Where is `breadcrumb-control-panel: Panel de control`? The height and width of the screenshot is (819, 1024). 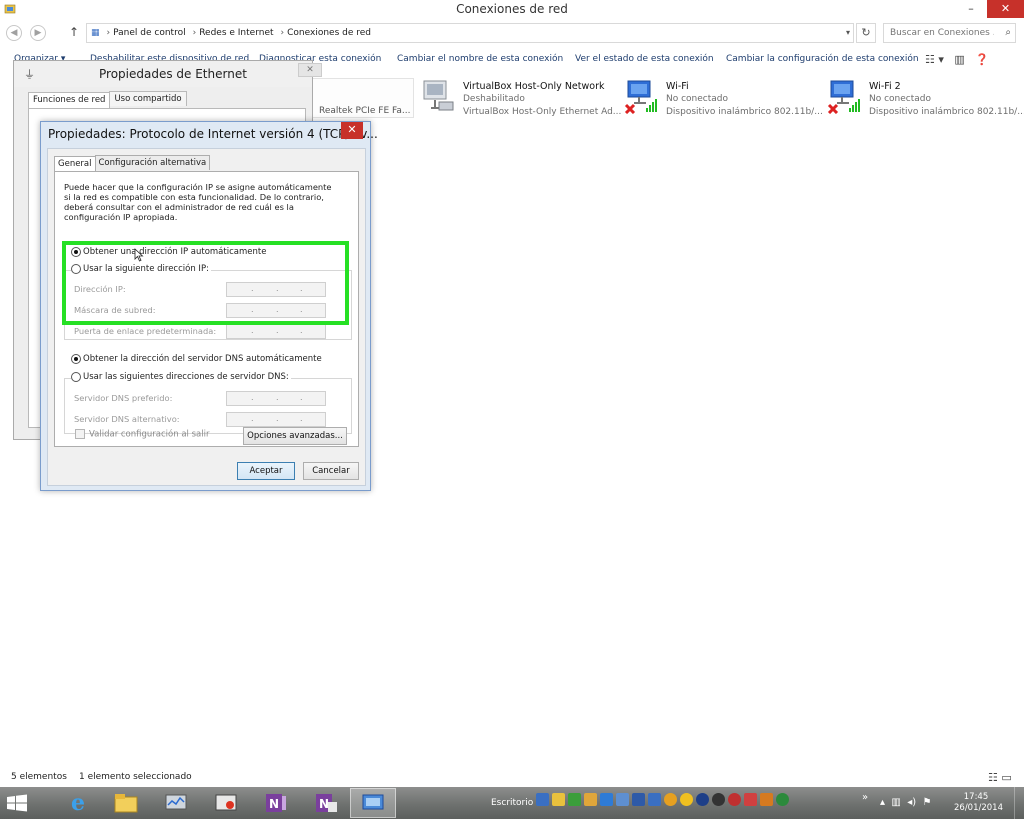 breadcrumb-control-panel: Panel de control is located at coordinates (149, 33).